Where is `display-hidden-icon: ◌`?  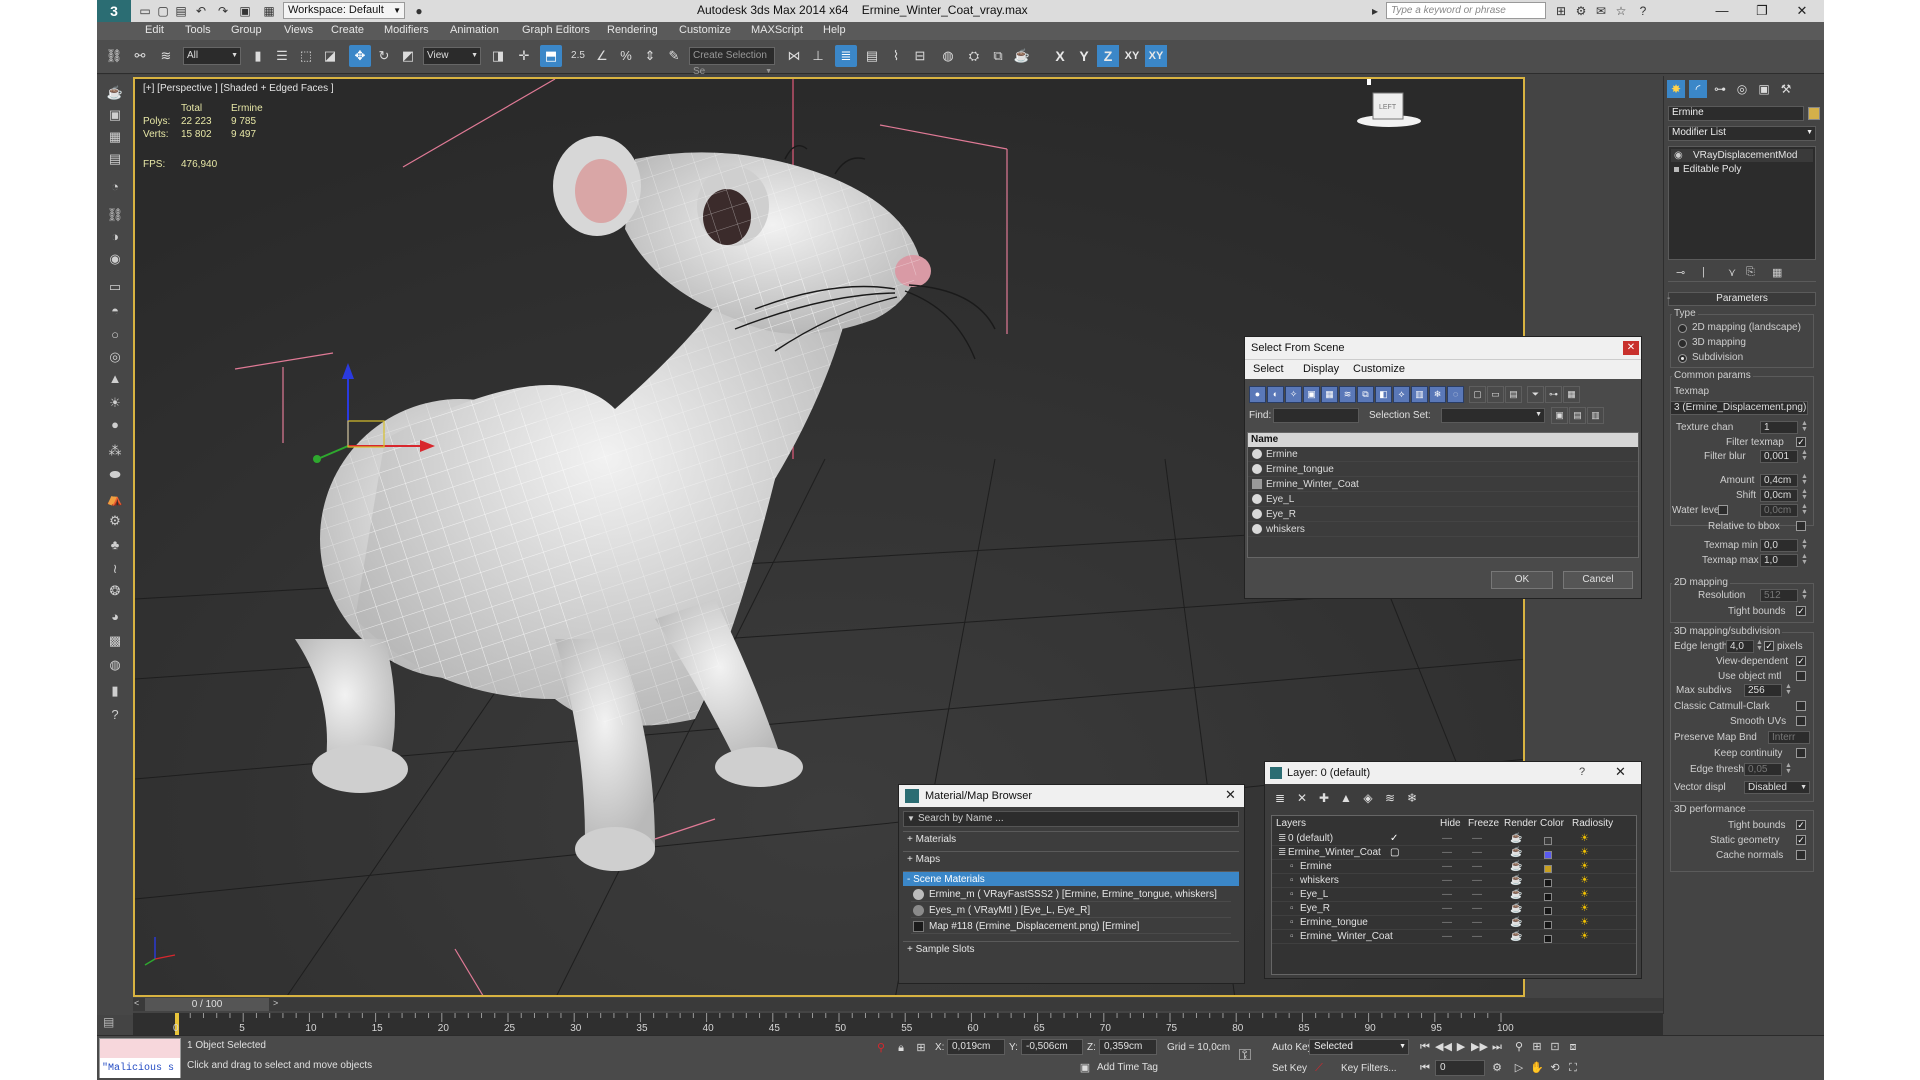
display-hidden-icon: ◌ is located at coordinates (1455, 394).